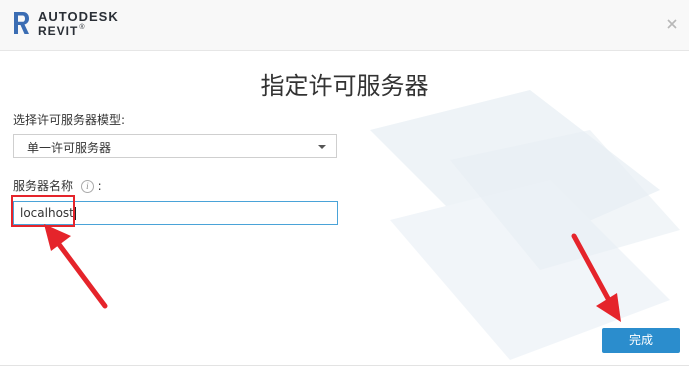  What do you see at coordinates (69, 120) in the screenshot?
I see `license-type-label: 选择许可服务器模型:` at bounding box center [69, 120].